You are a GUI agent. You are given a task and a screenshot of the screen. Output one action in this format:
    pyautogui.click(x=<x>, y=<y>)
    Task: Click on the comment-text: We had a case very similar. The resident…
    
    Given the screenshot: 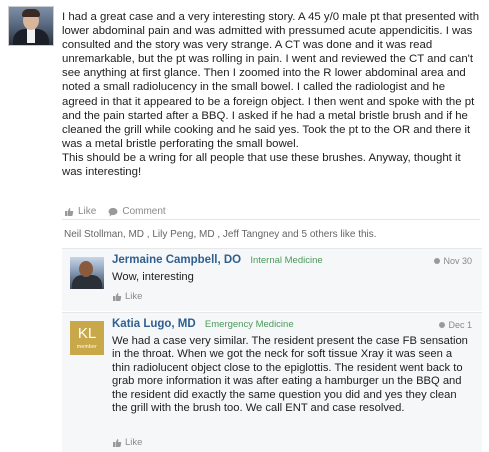 What is the action you would take?
    pyautogui.click(x=290, y=375)
    